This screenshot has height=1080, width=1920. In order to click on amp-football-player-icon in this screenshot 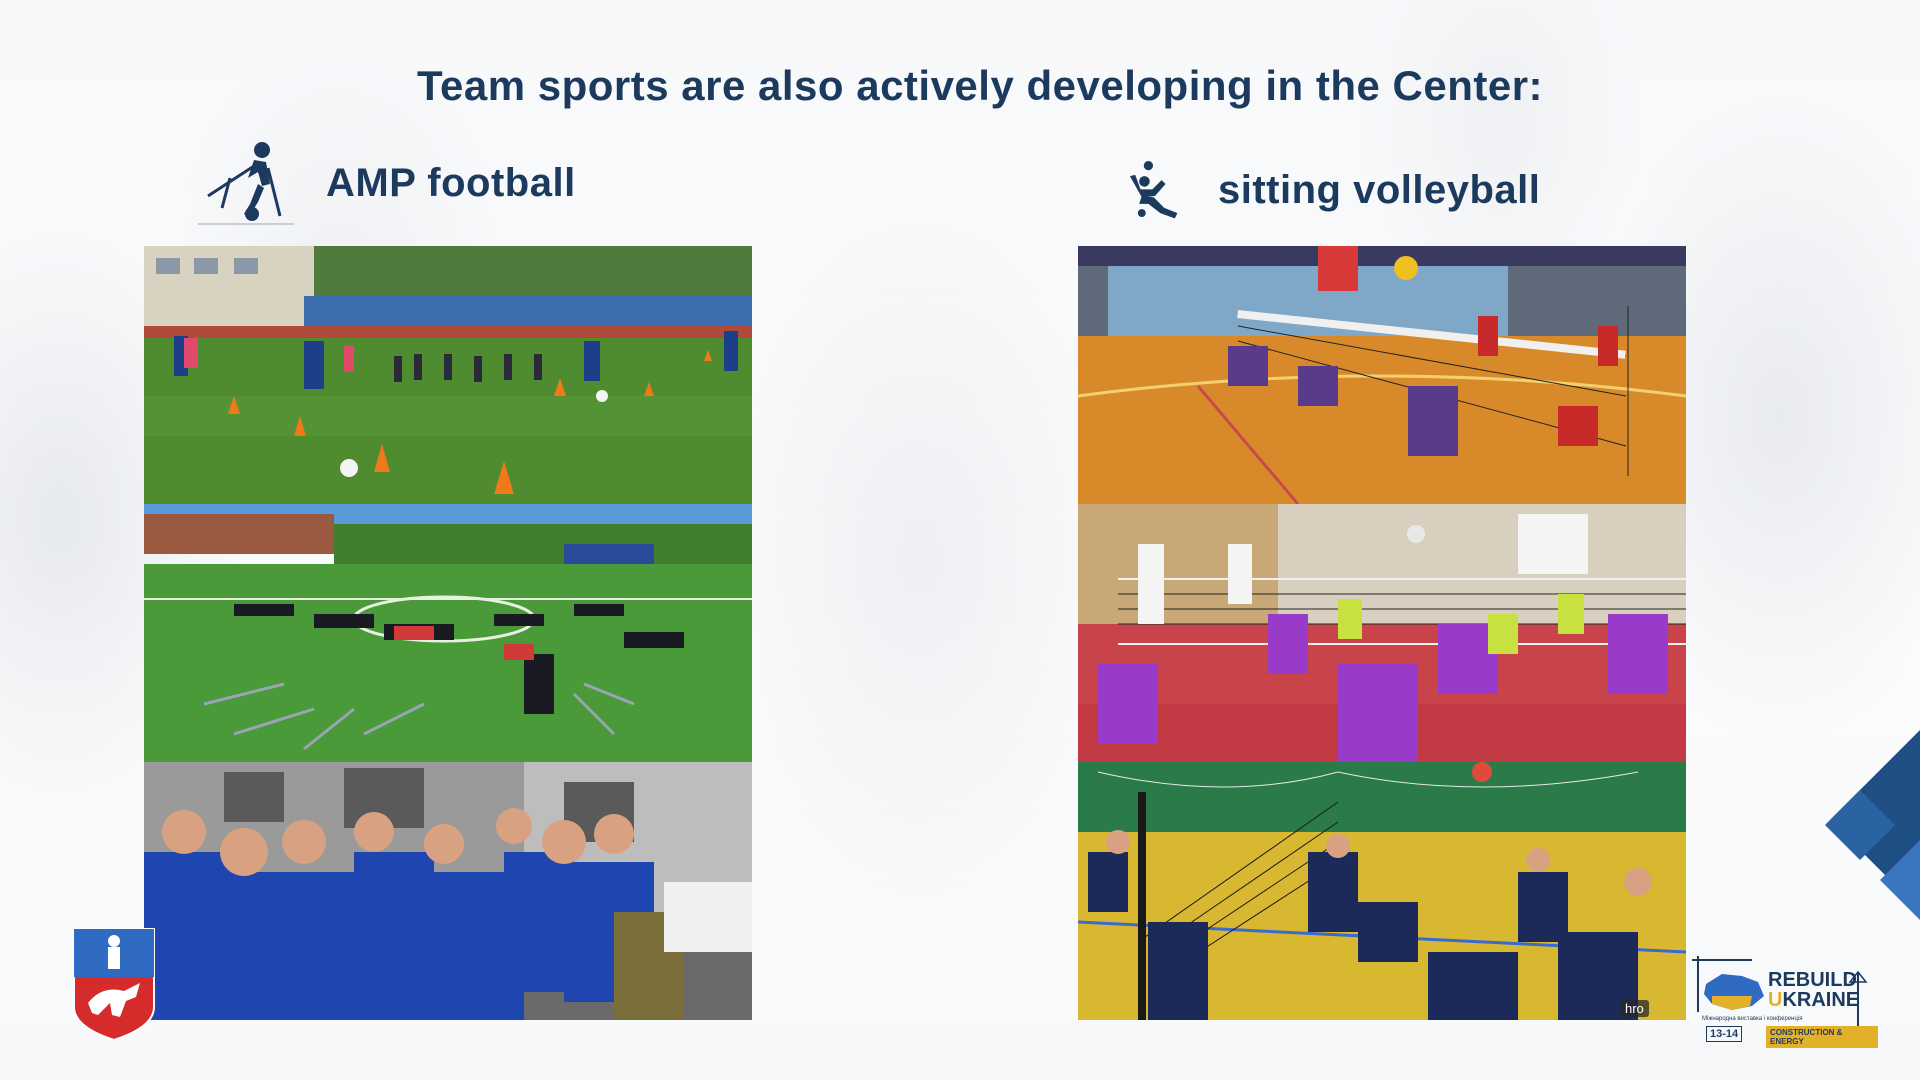, I will do `click(246, 183)`.